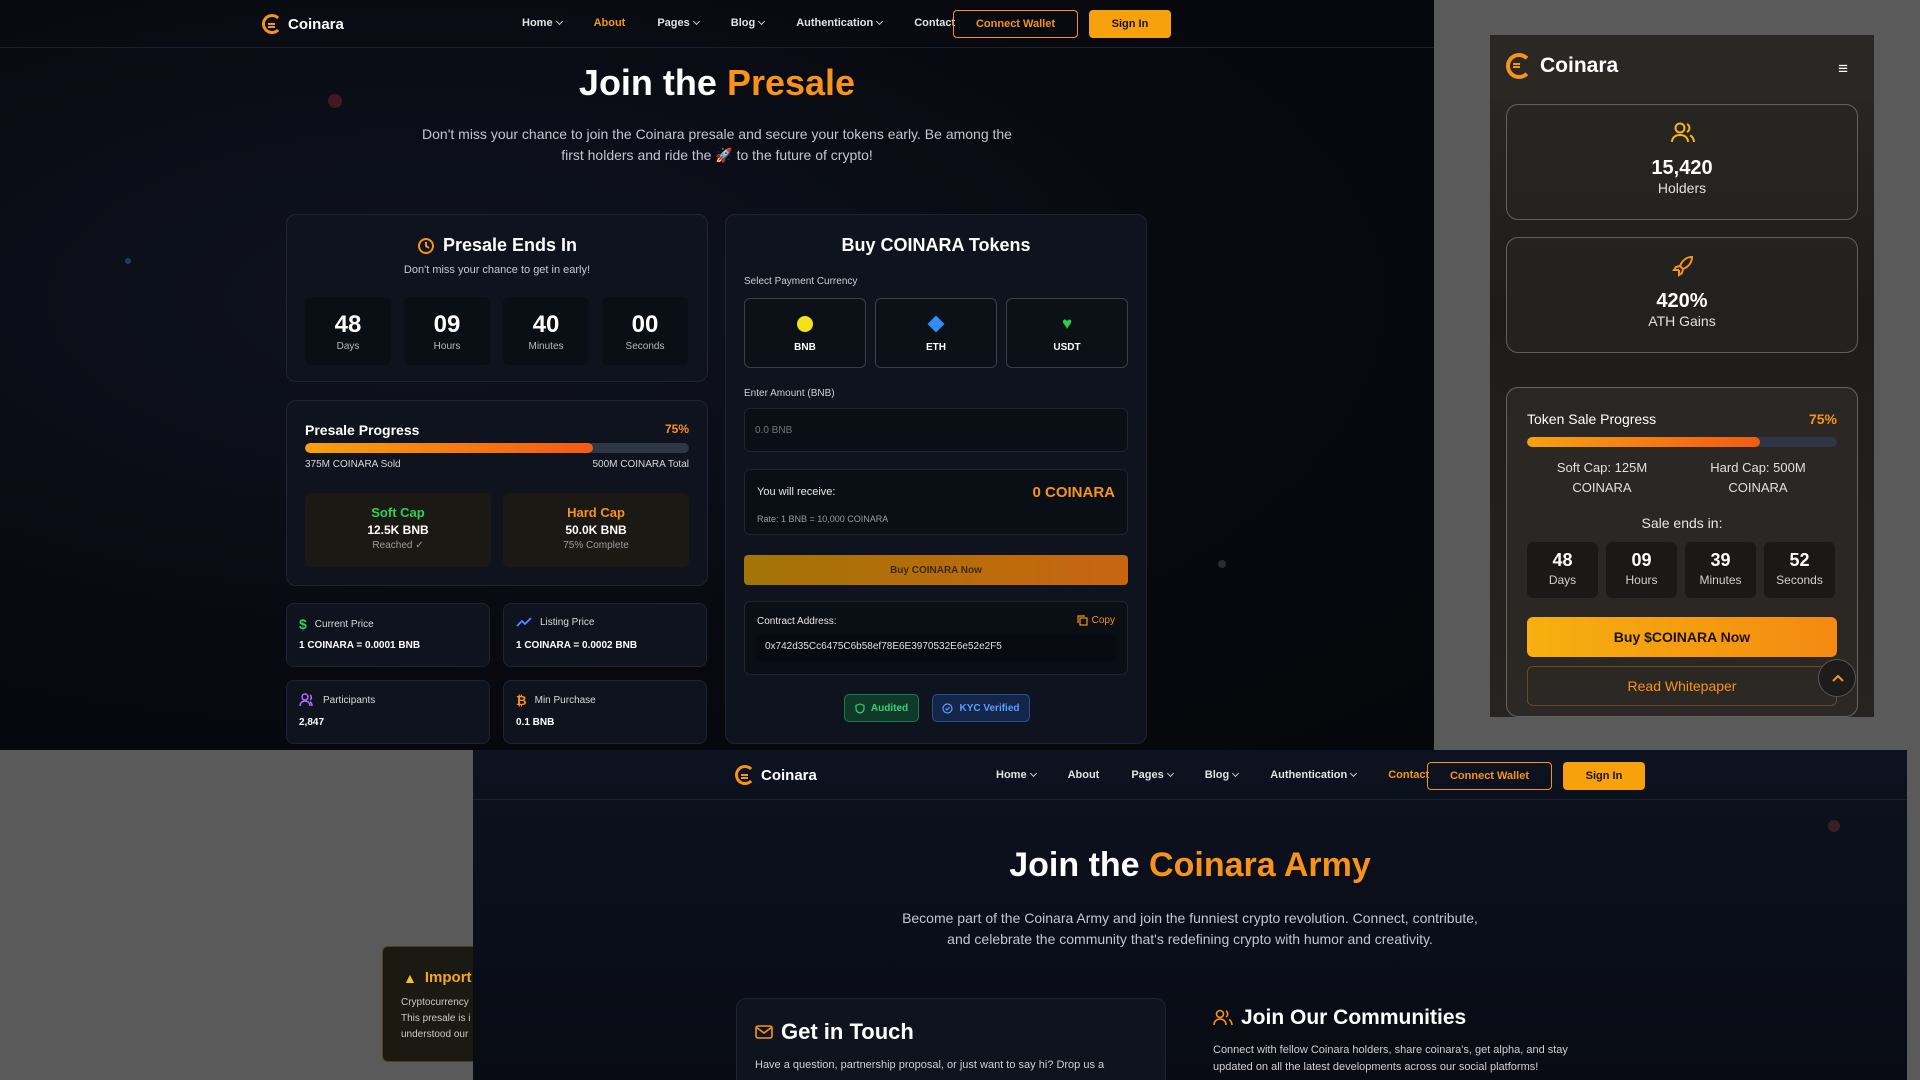  Describe the element at coordinates (1682, 523) in the screenshot. I see `sale-ends-label: Sale ends in:` at that location.